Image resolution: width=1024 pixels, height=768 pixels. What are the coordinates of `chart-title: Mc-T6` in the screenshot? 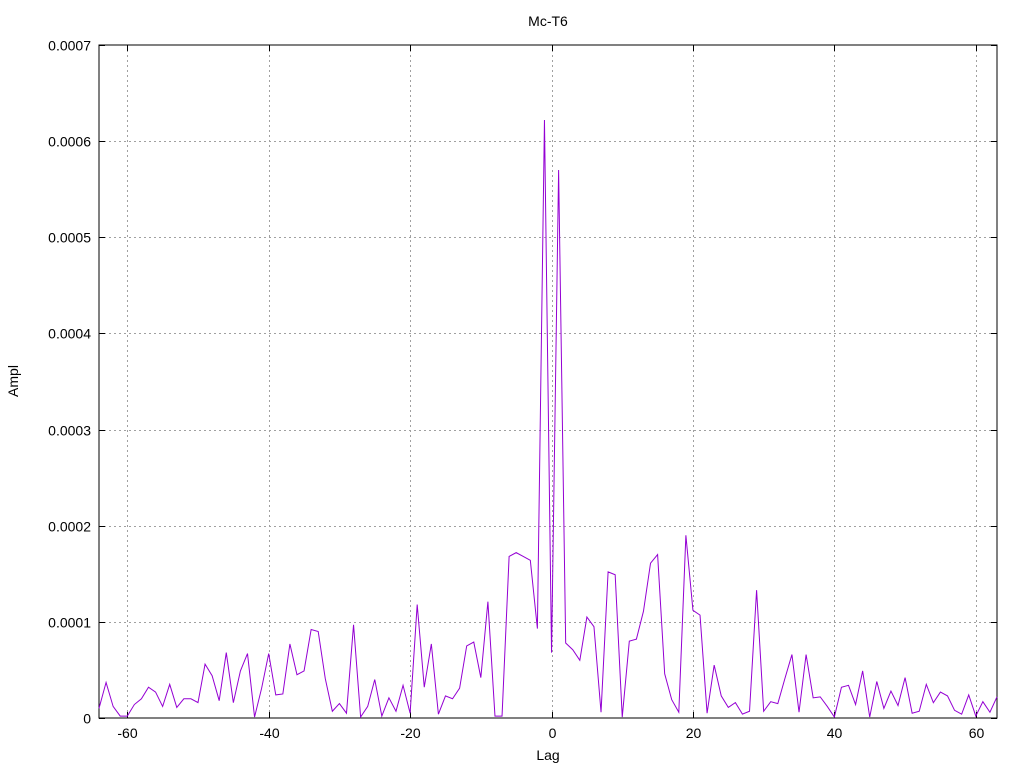 It's located at (548, 21).